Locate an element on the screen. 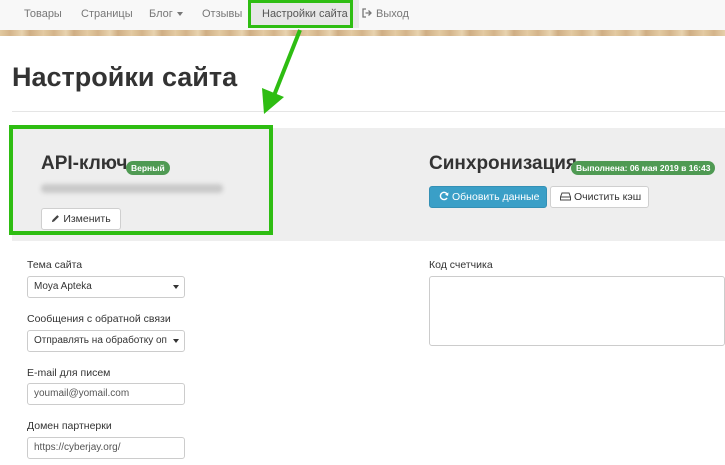 Image resolution: width=725 pixels, height=465 pixels. nav-item-label: Выход is located at coordinates (392, 14).